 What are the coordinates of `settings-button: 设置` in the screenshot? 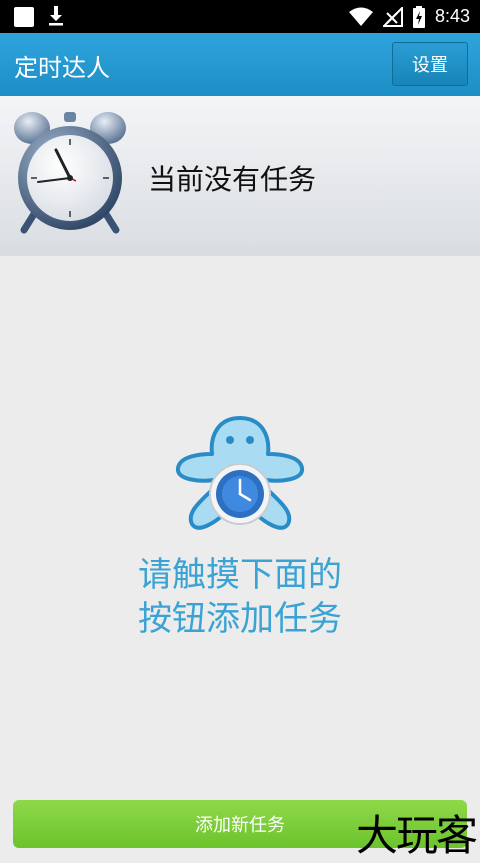 It's located at (430, 64).